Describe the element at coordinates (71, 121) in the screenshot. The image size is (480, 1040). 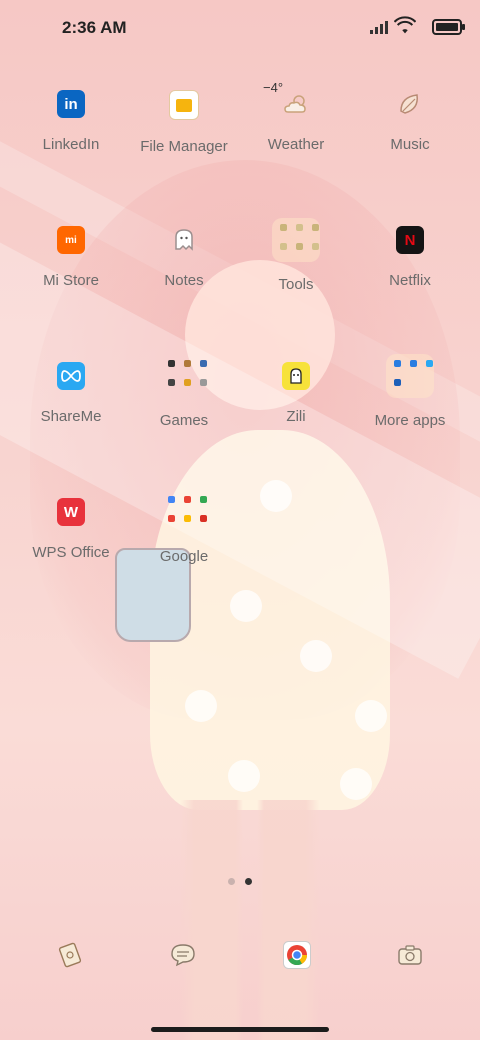
I see `app-linkedin: in LinkedIn` at that location.